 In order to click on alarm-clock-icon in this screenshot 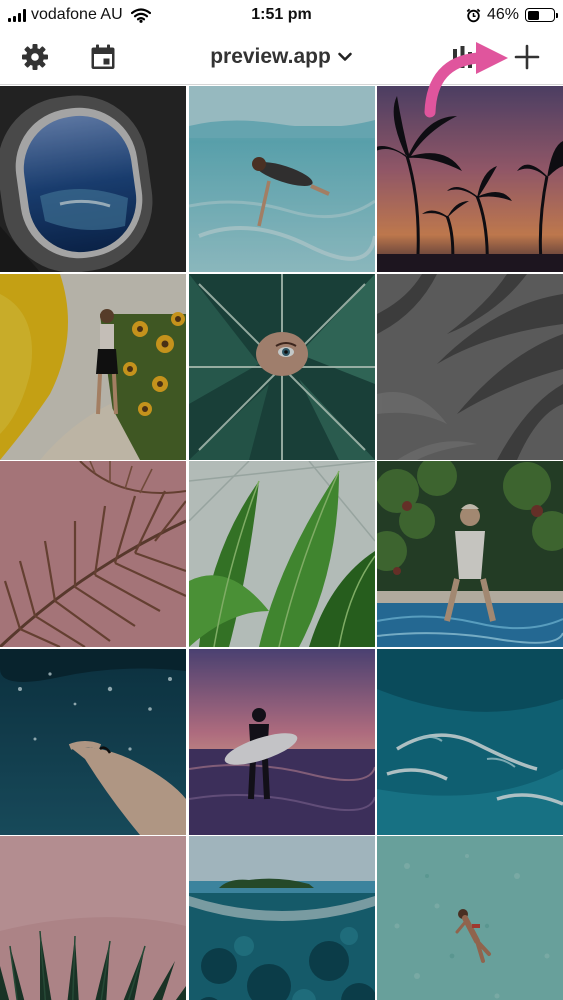, I will do `click(473, 15)`.